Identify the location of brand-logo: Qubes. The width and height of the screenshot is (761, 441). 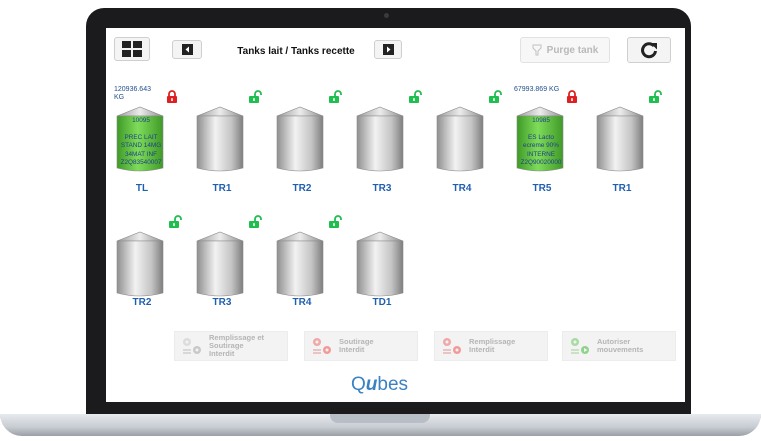
(380, 384).